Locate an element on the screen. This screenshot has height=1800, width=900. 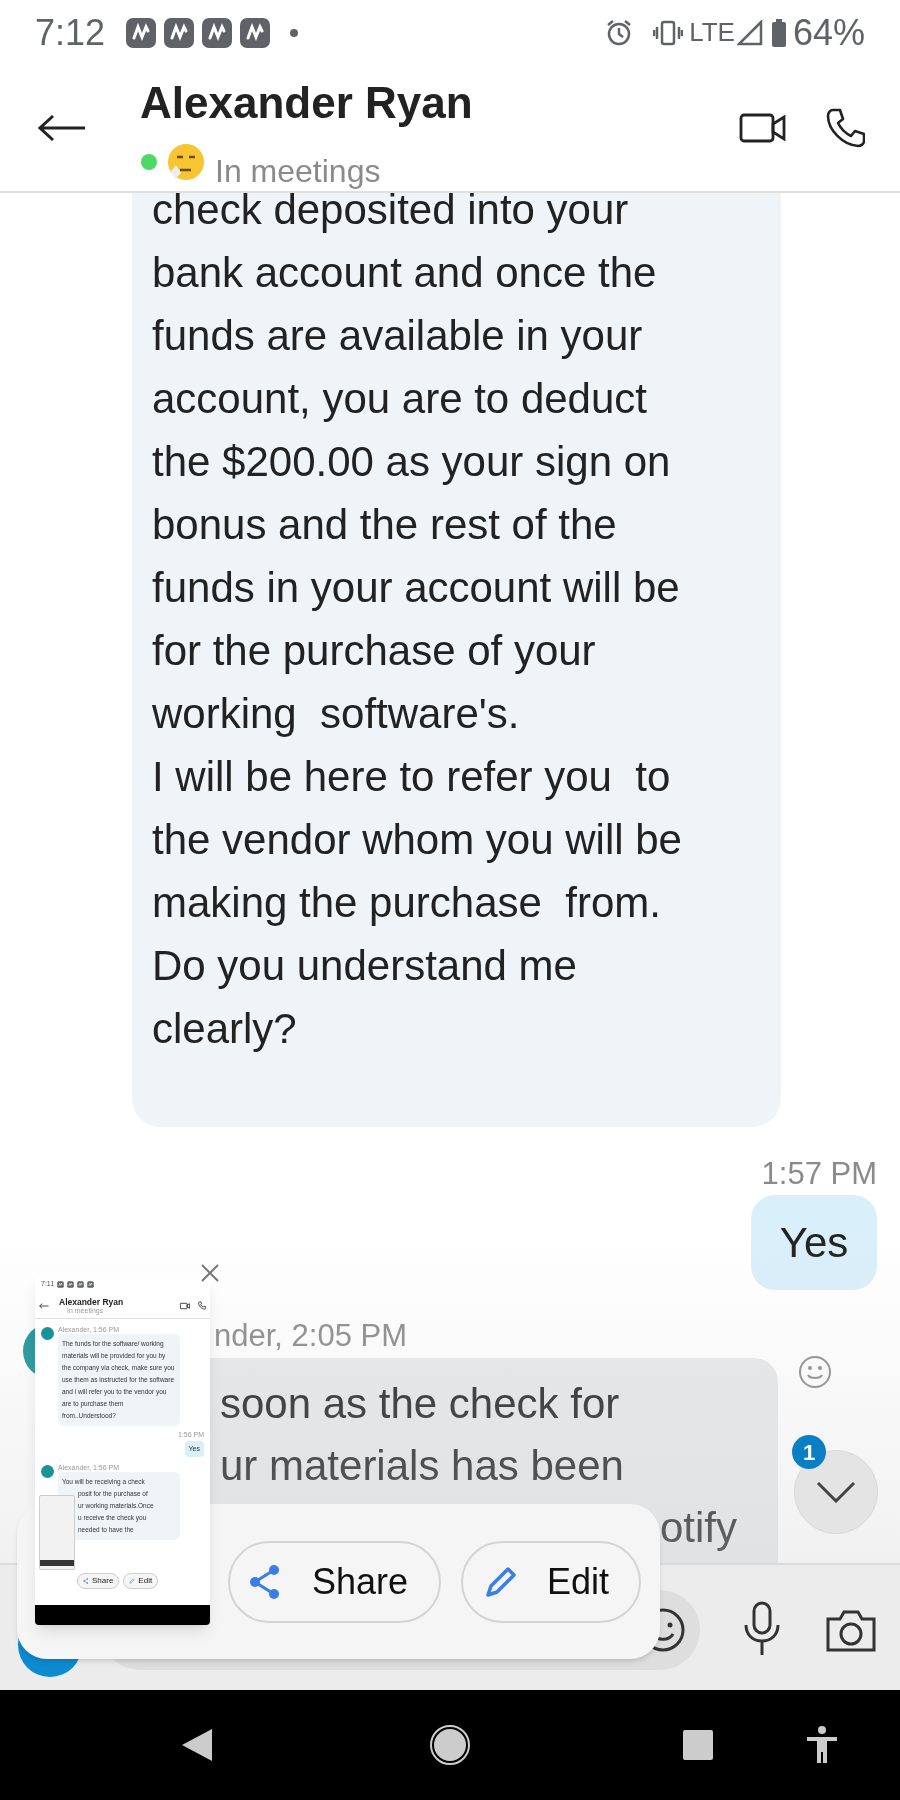
unread-badge: 1 is located at coordinates (809, 1452).